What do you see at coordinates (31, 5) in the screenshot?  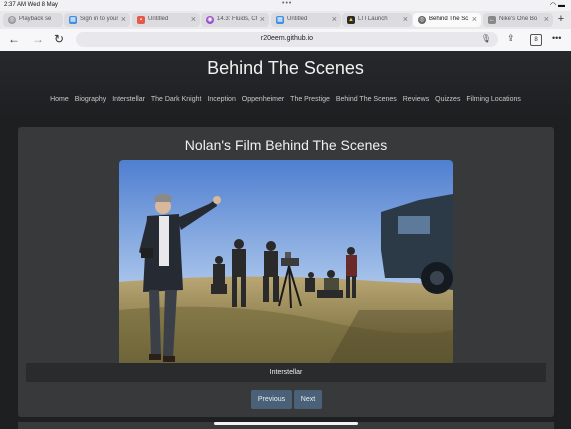 I see `status-time: 2:37 AM Wed 8 May` at bounding box center [31, 5].